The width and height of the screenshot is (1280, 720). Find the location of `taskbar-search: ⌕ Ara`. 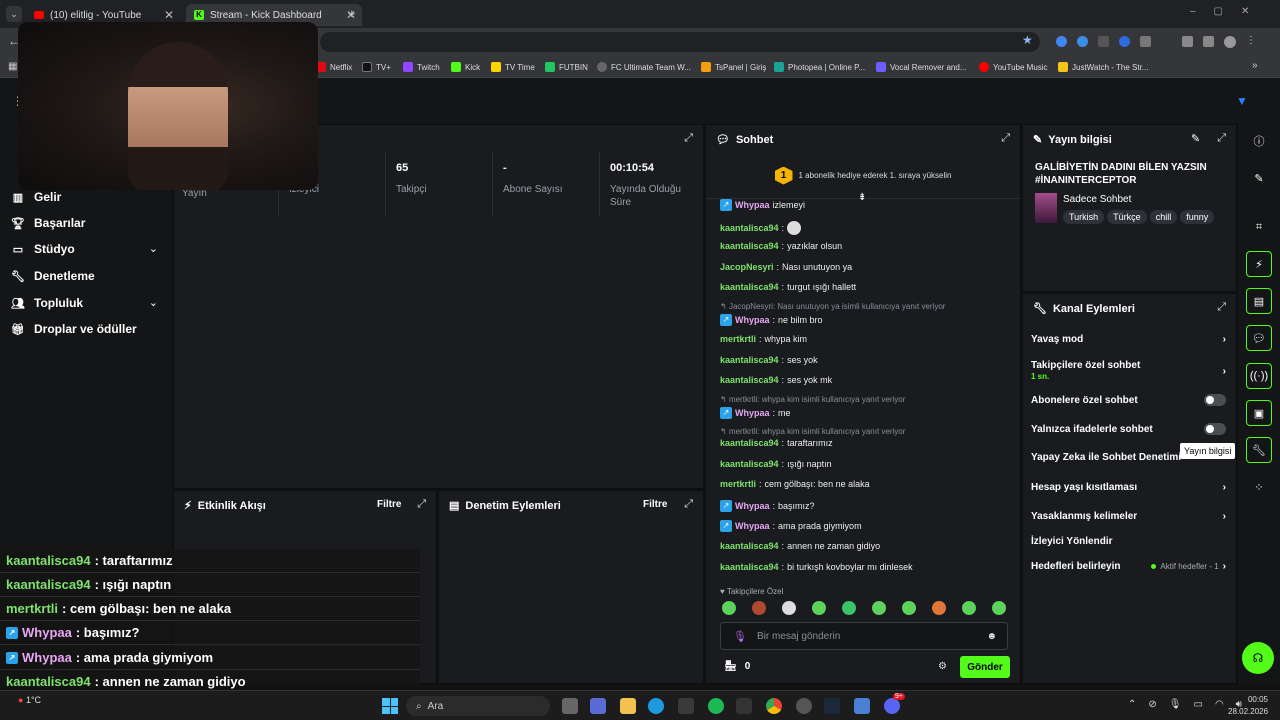

taskbar-search: ⌕ Ara is located at coordinates (478, 706).